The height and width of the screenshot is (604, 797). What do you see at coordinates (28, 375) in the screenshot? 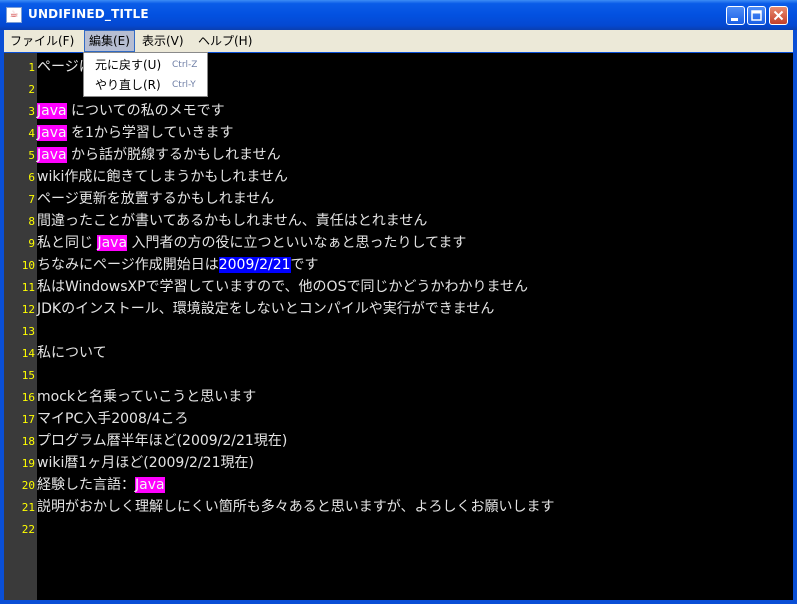
I see `line-number: 15` at bounding box center [28, 375].